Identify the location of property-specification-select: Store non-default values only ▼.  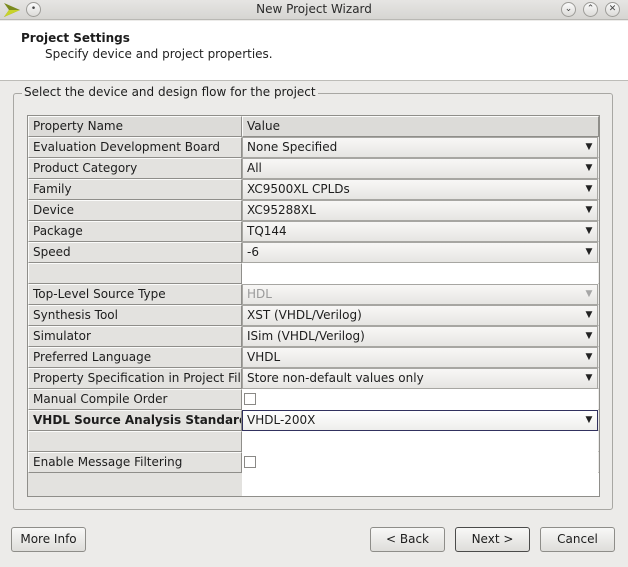
(420, 378).